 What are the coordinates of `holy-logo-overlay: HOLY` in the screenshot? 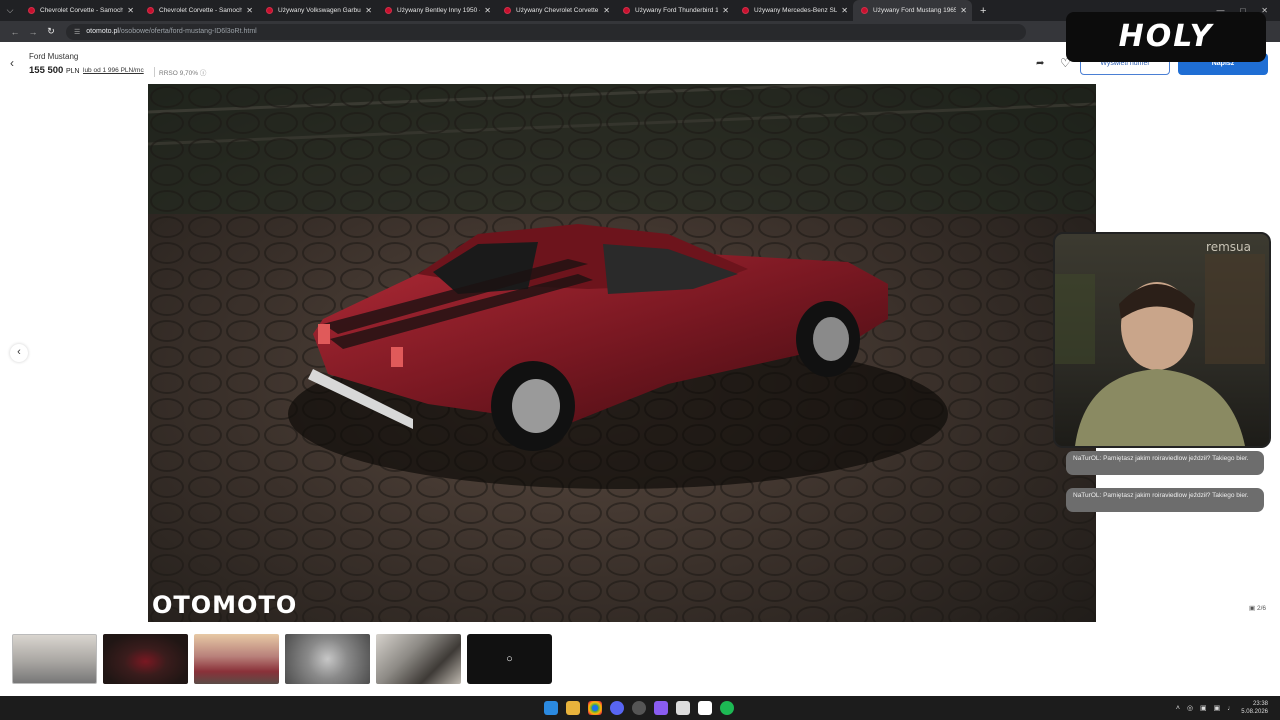 It's located at (1166, 37).